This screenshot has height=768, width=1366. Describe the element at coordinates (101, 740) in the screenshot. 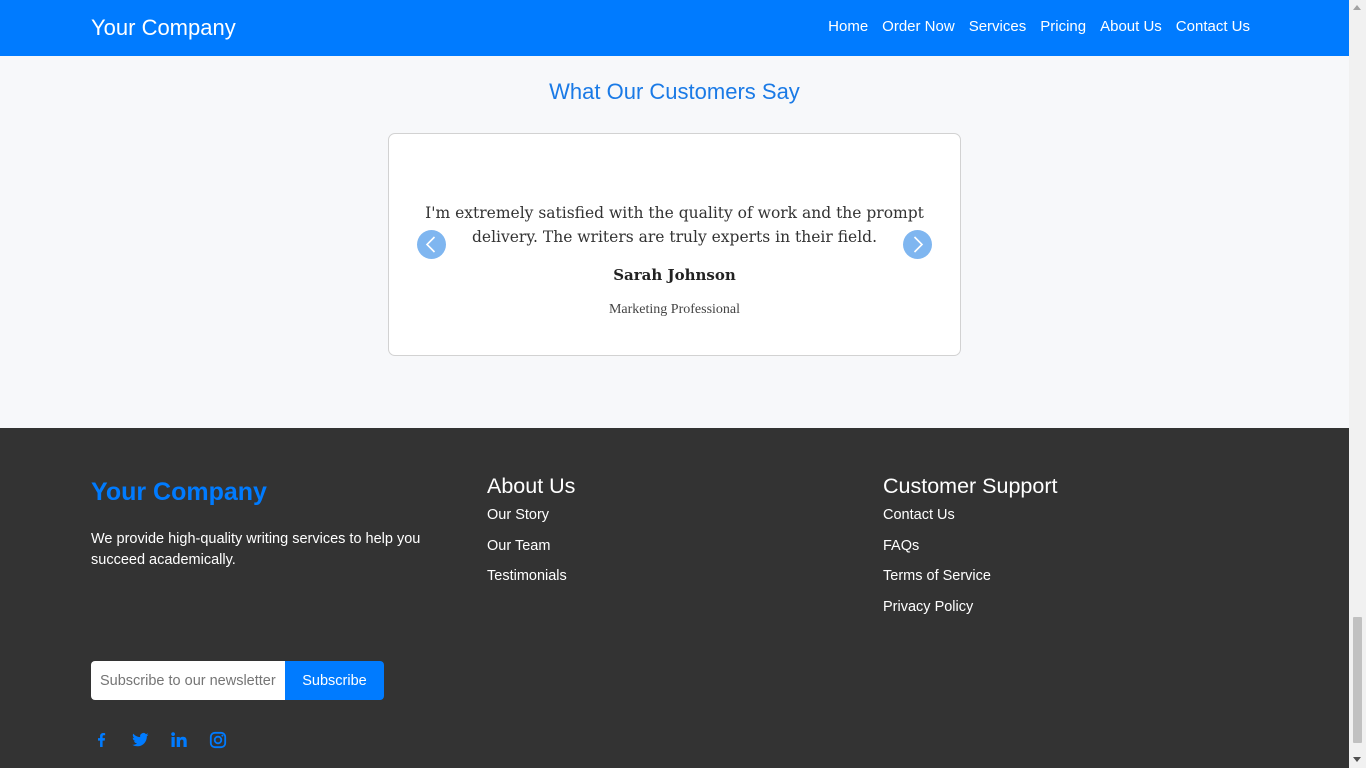

I see `facebook-icon` at that location.